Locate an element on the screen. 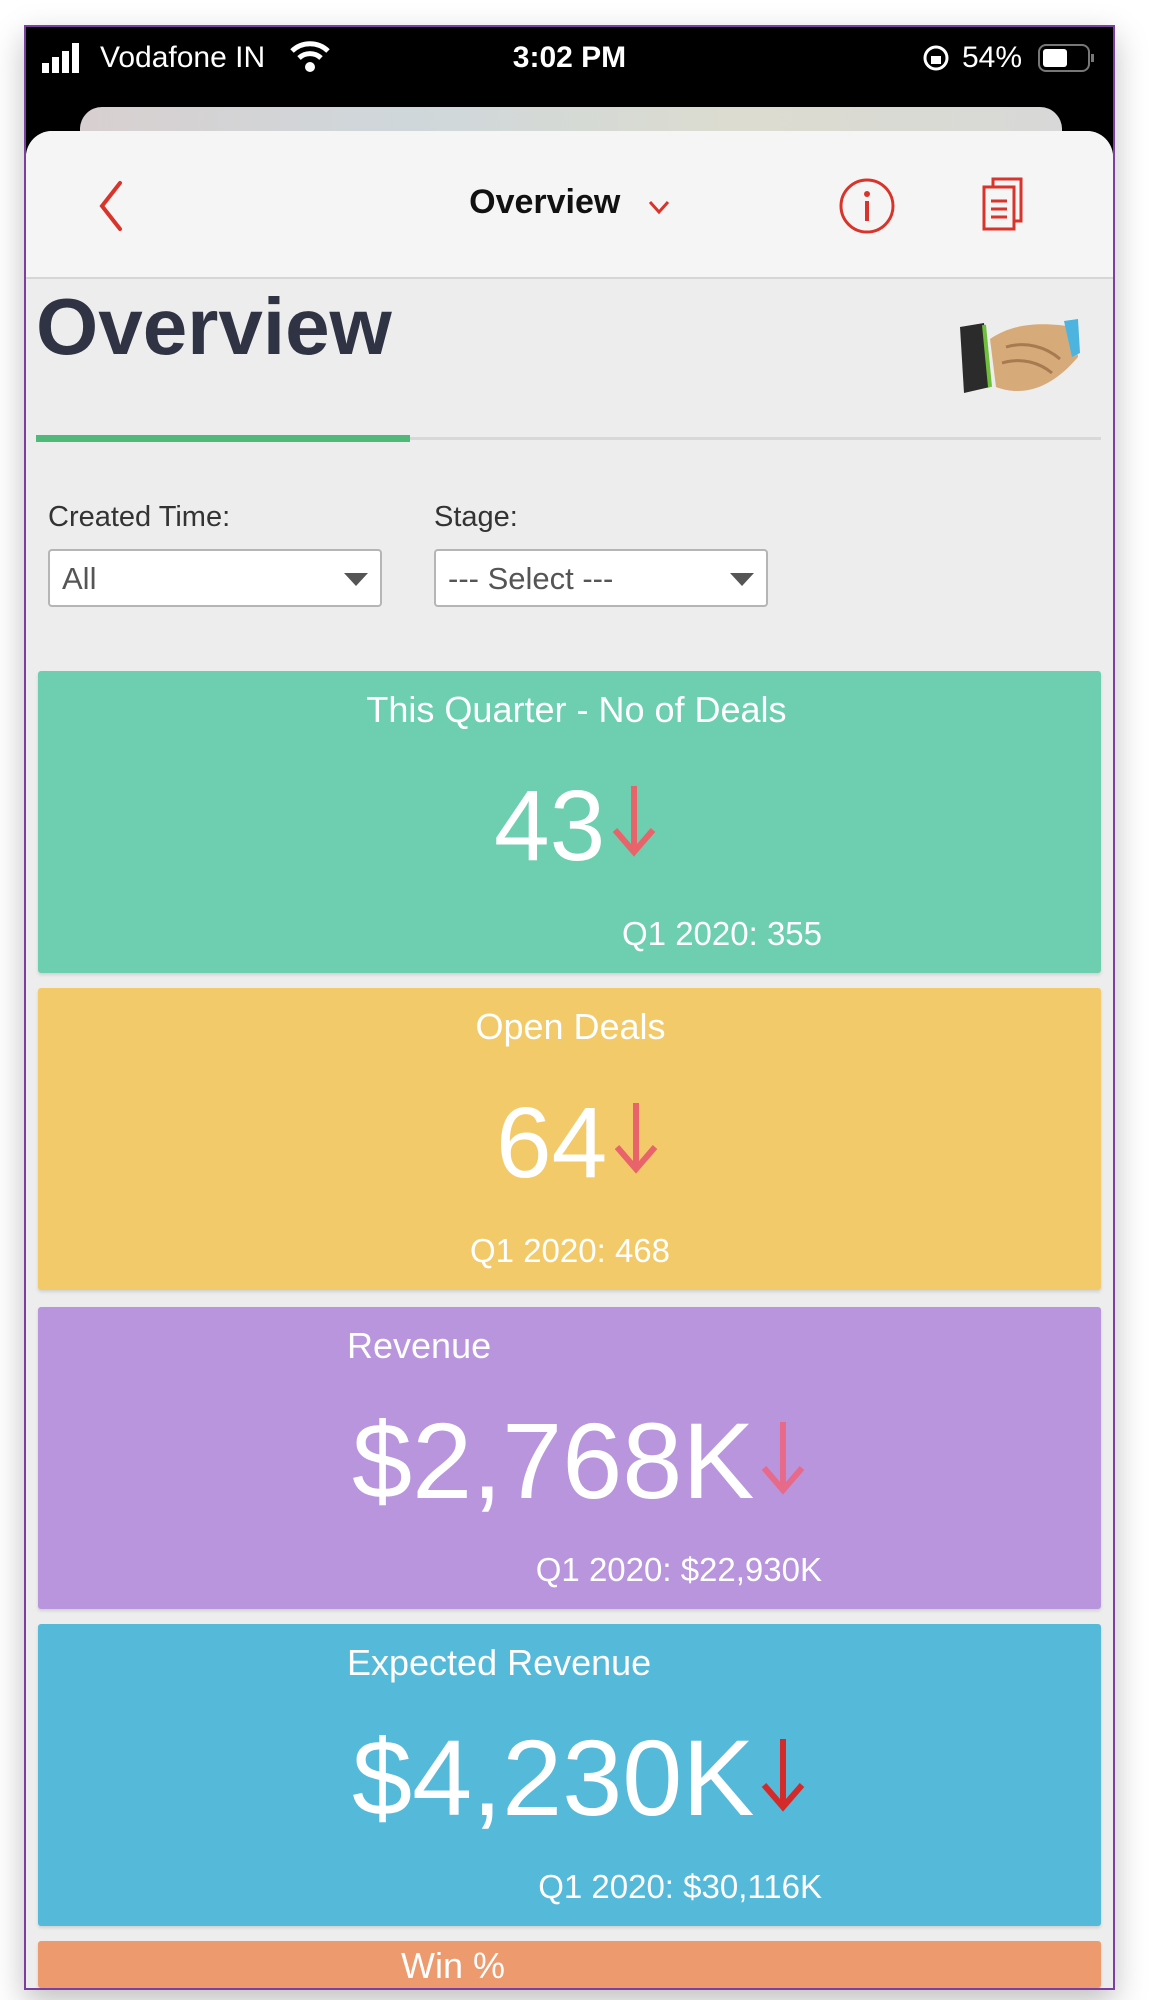 The image size is (1154, 2000). kpi-card-revenue: Revenue $2,768K Q1 2020: $22,930K is located at coordinates (569, 1458).